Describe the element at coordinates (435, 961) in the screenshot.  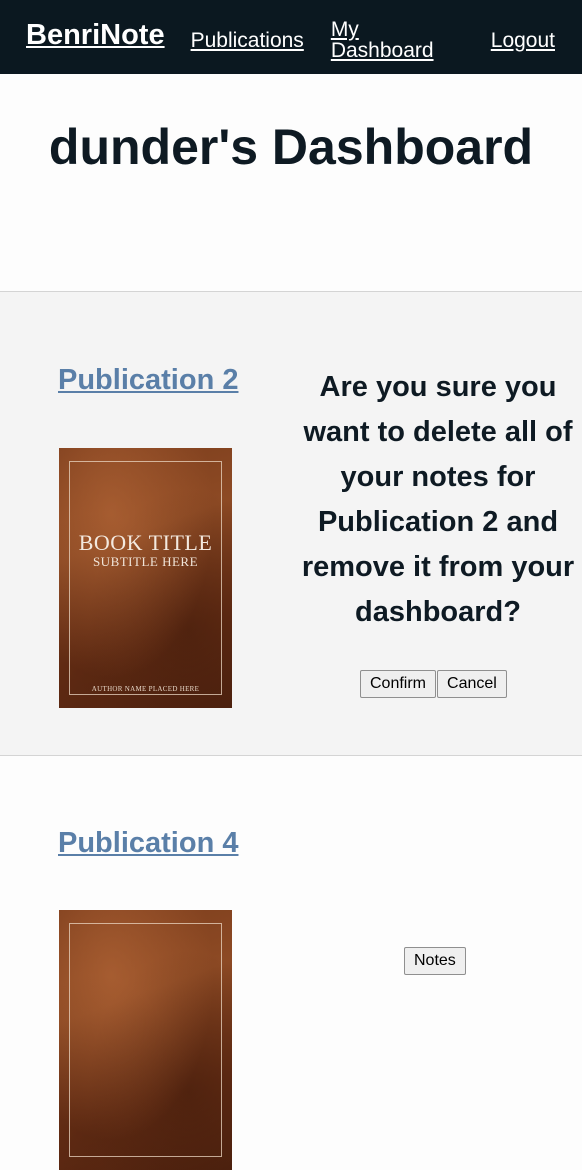
I see `notes-button: Notes` at that location.